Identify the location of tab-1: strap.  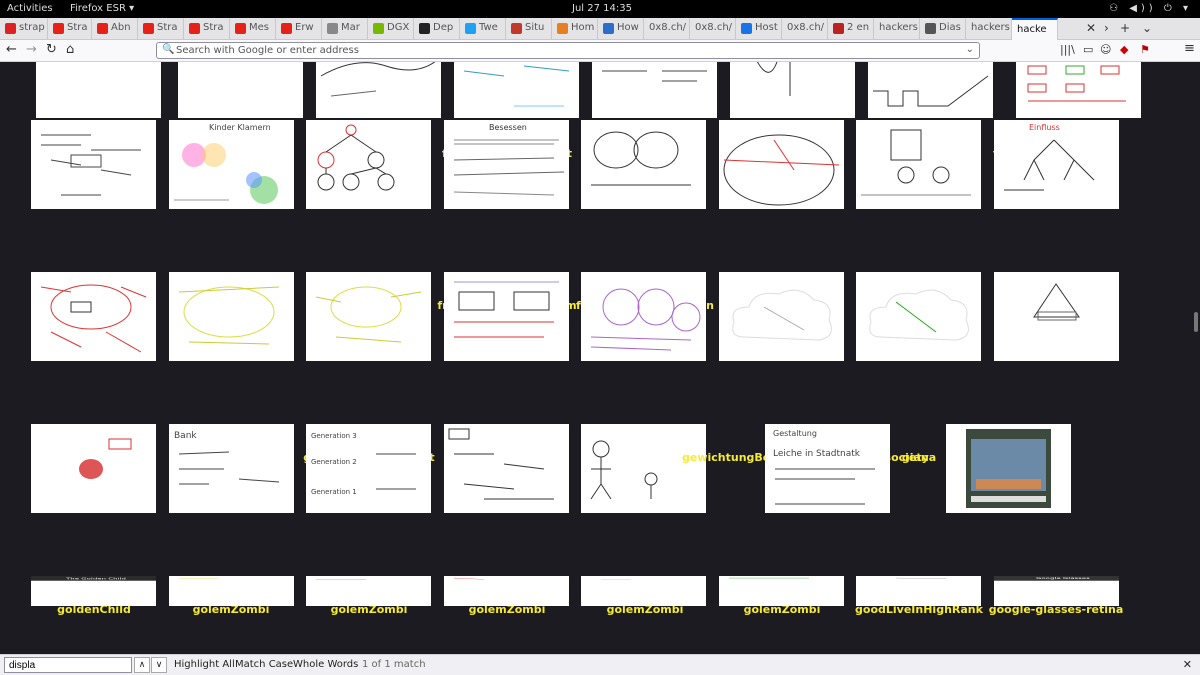
(24, 29).